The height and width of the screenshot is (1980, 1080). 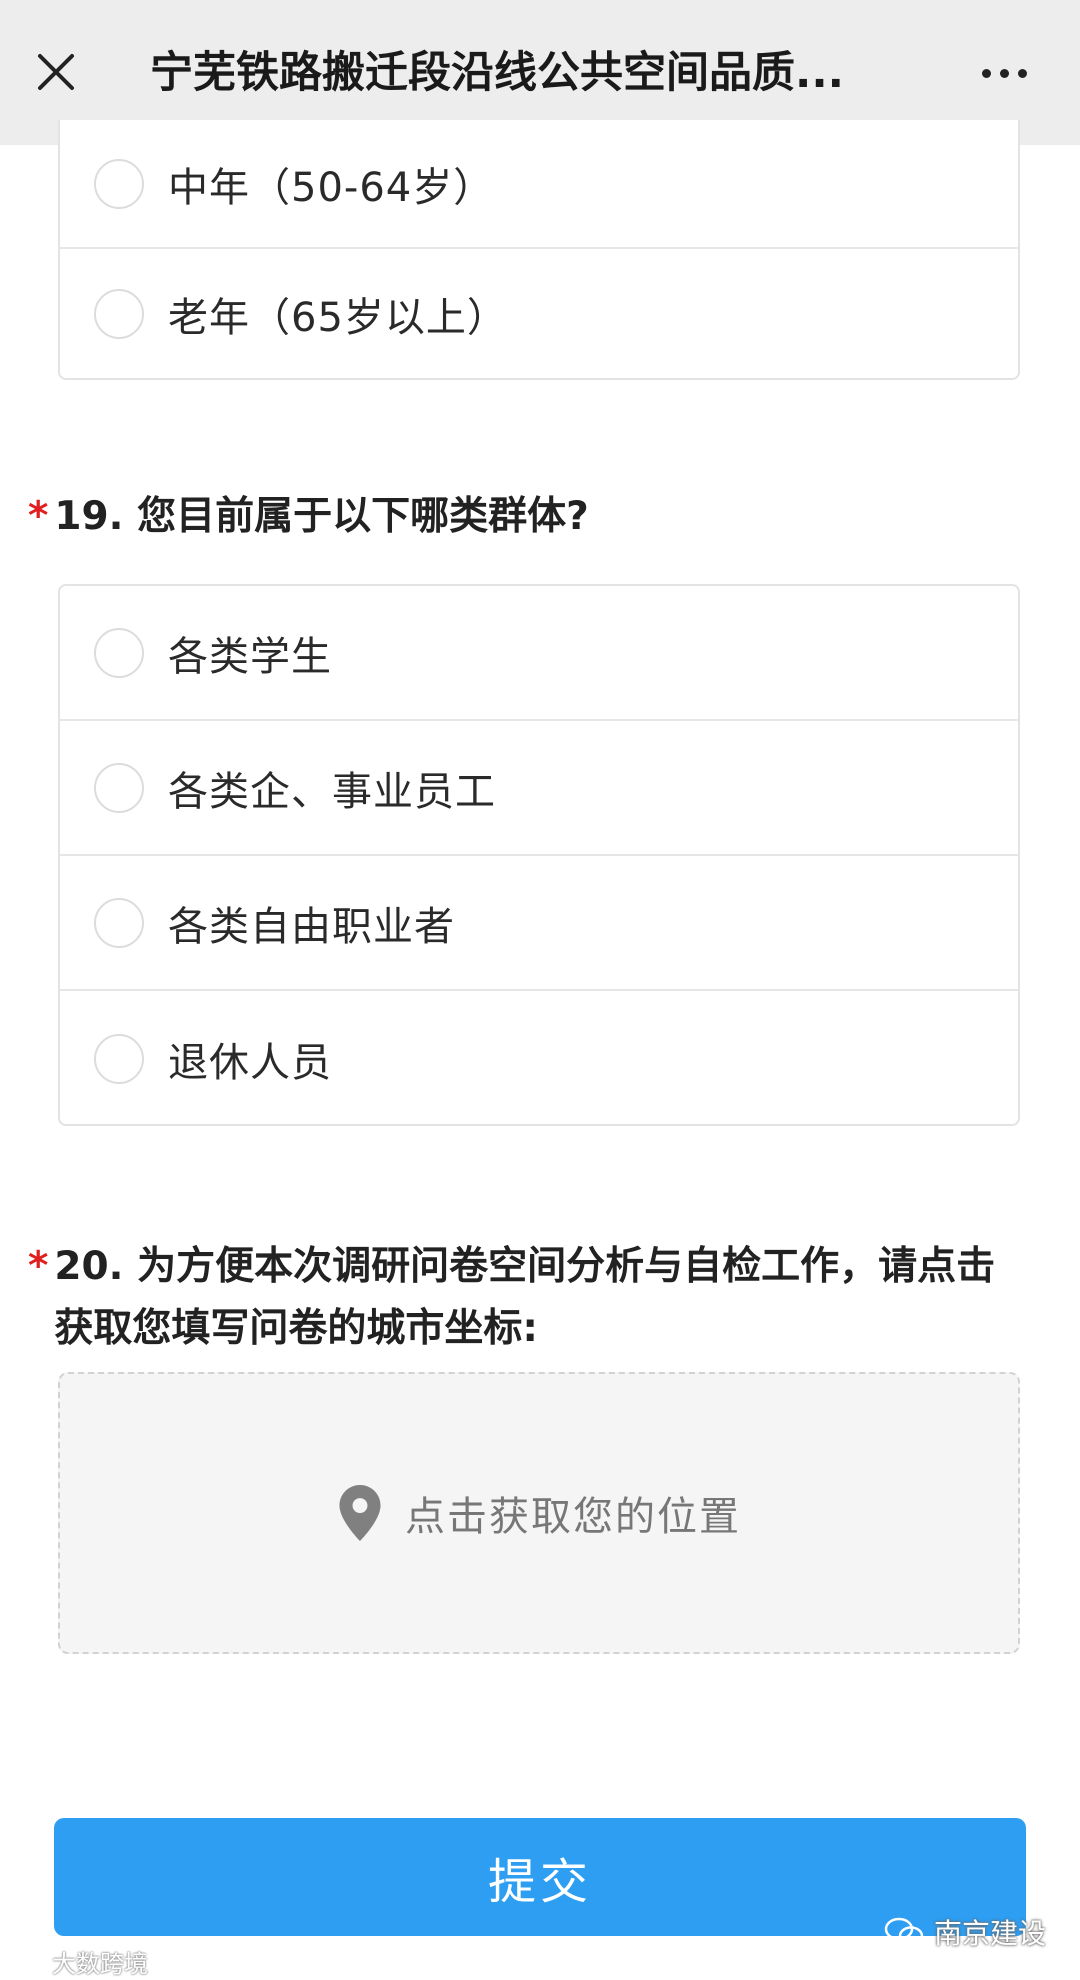 I want to click on watermark-left: 大数跨境, so click(x=77, y=1961).